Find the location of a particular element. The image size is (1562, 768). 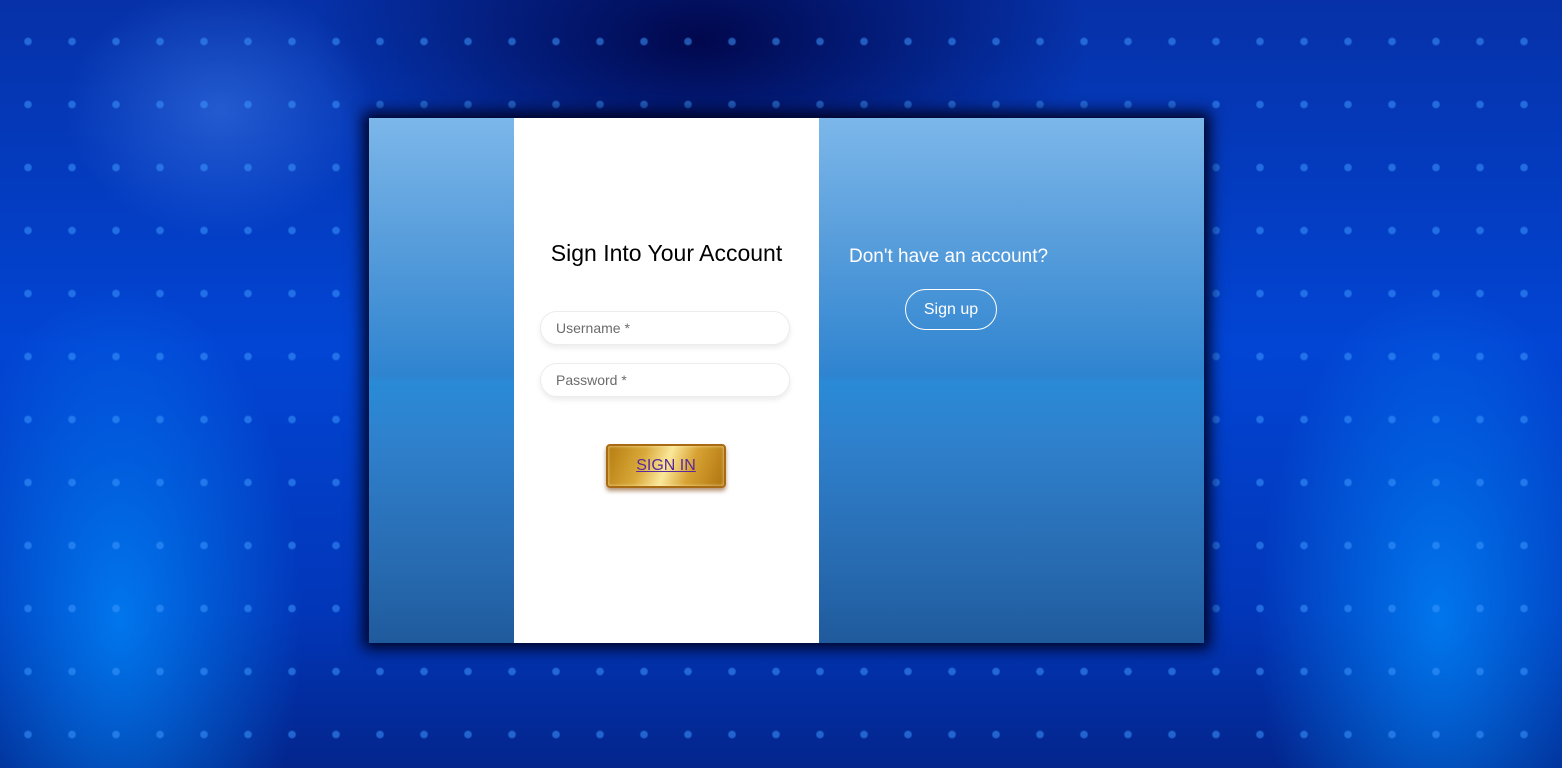

signin-panel: Sign Into Your Account SIGN IN is located at coordinates (666, 380).